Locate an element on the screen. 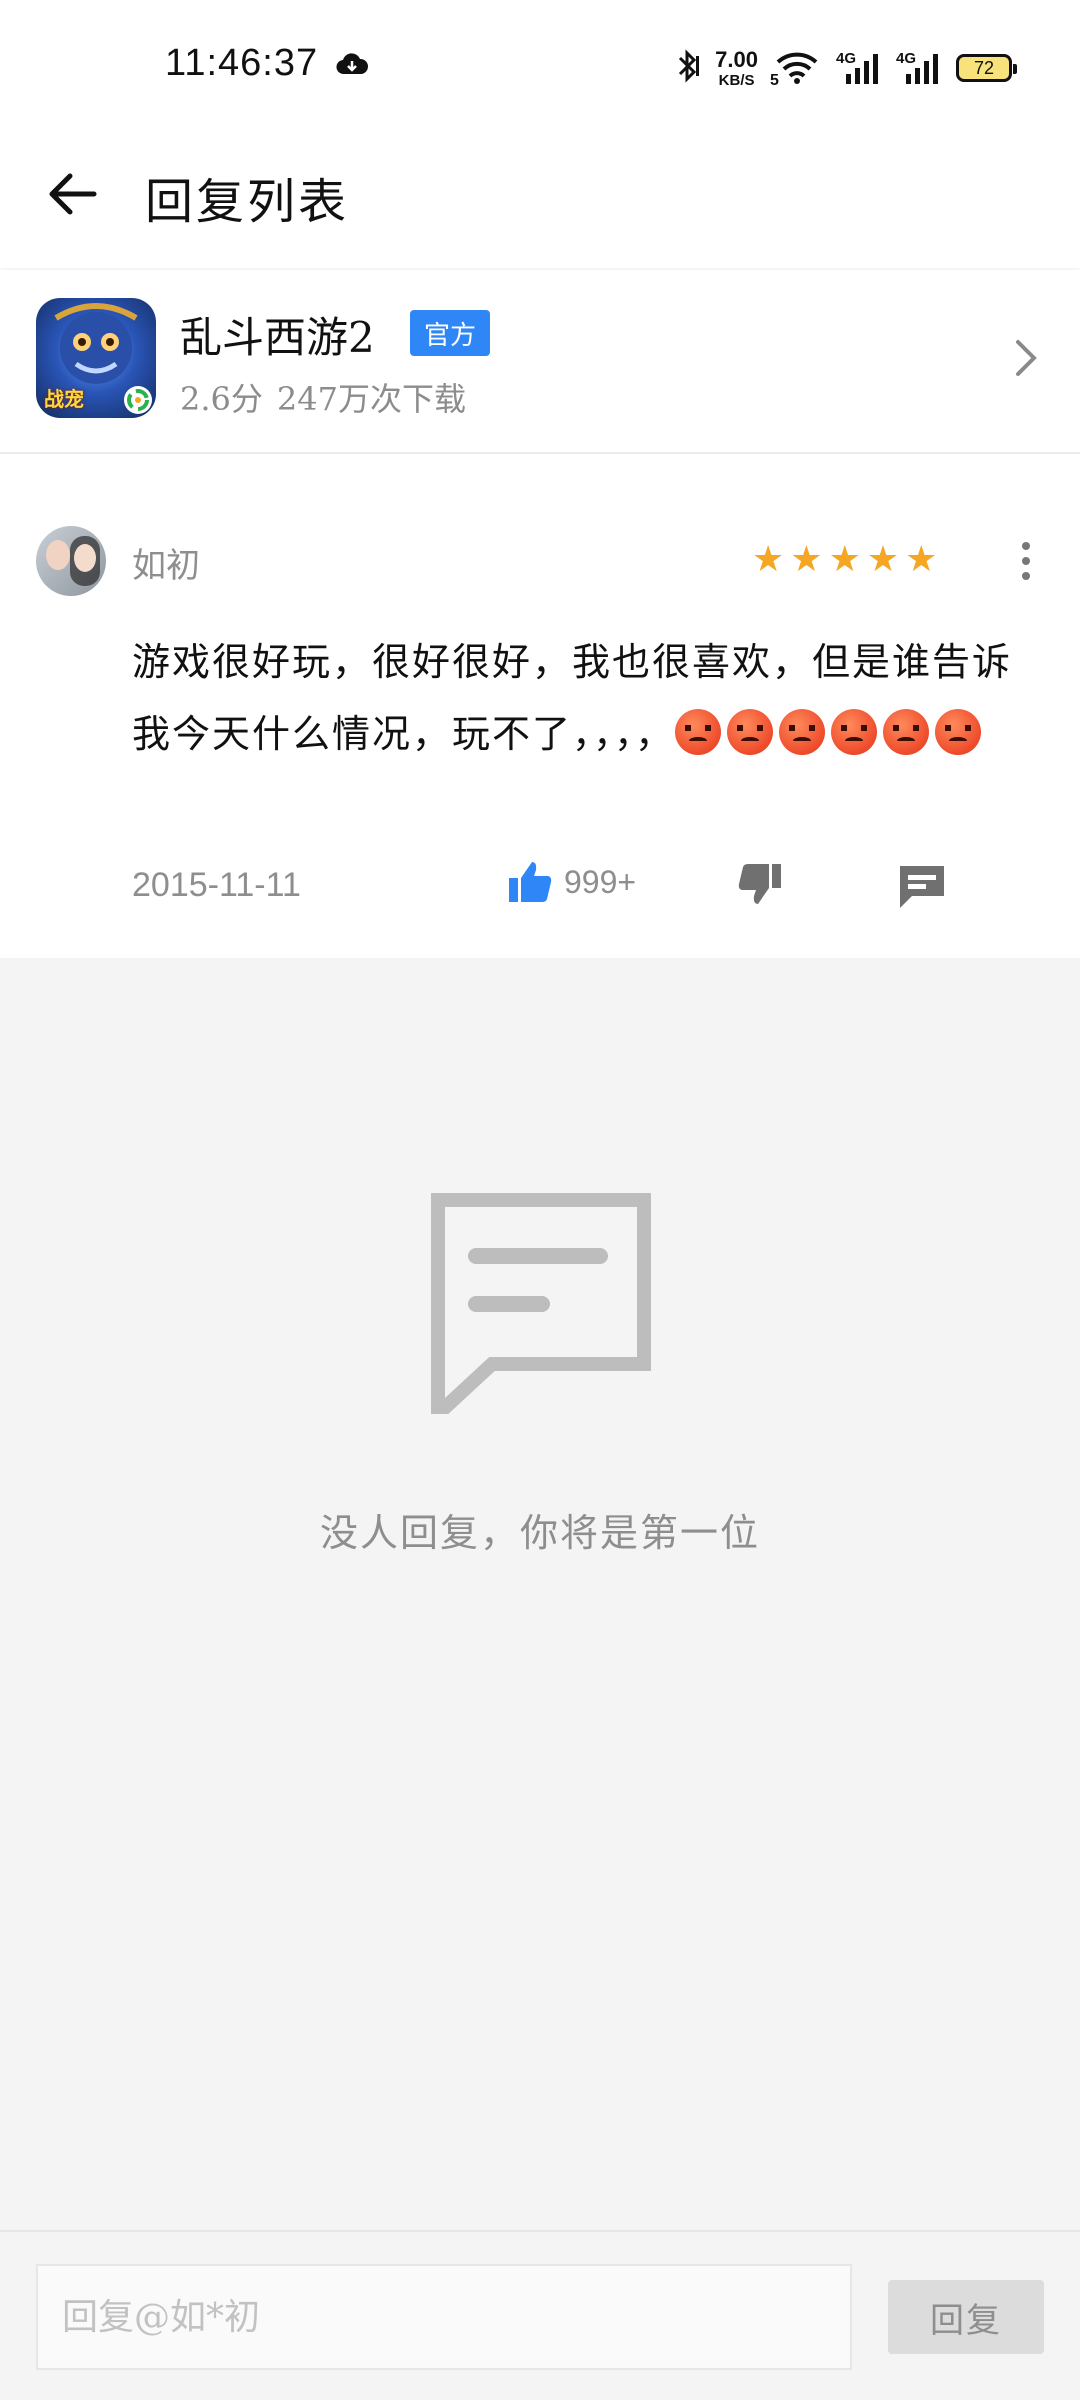 The image size is (1080, 2400). more-options-button is located at coordinates (1026, 561).